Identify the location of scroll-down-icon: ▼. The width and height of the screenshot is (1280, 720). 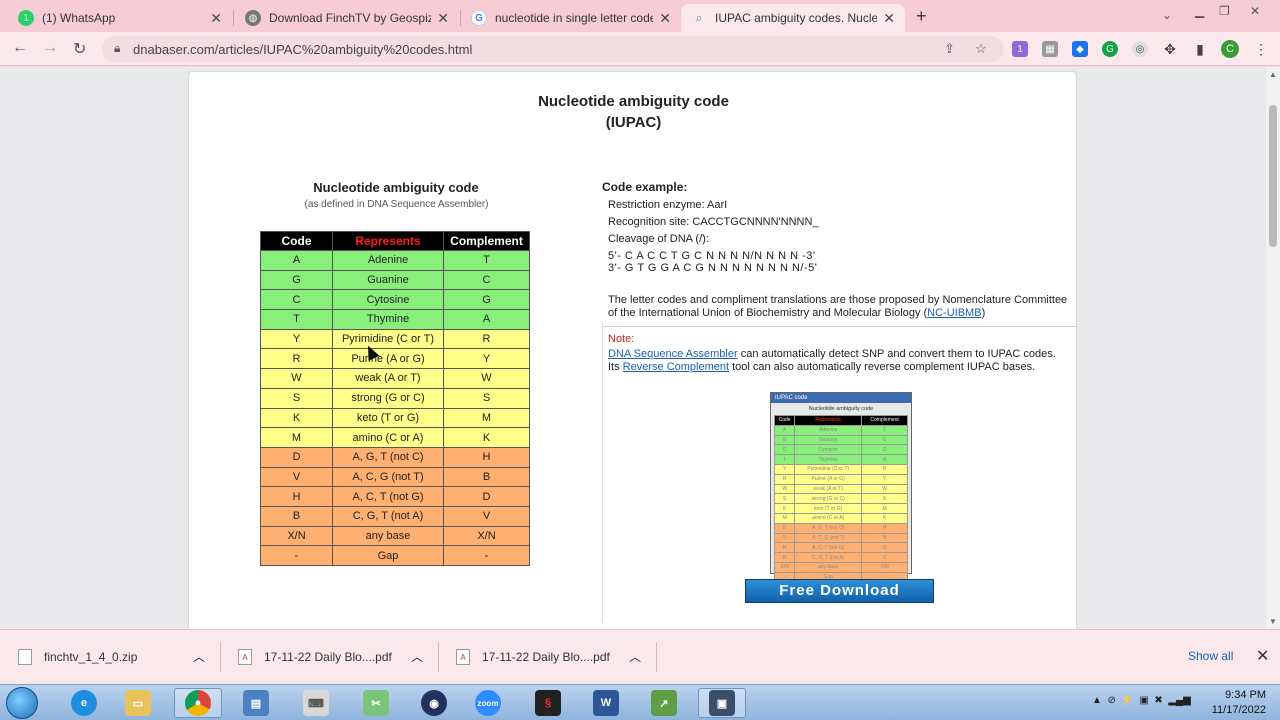
(1273, 621).